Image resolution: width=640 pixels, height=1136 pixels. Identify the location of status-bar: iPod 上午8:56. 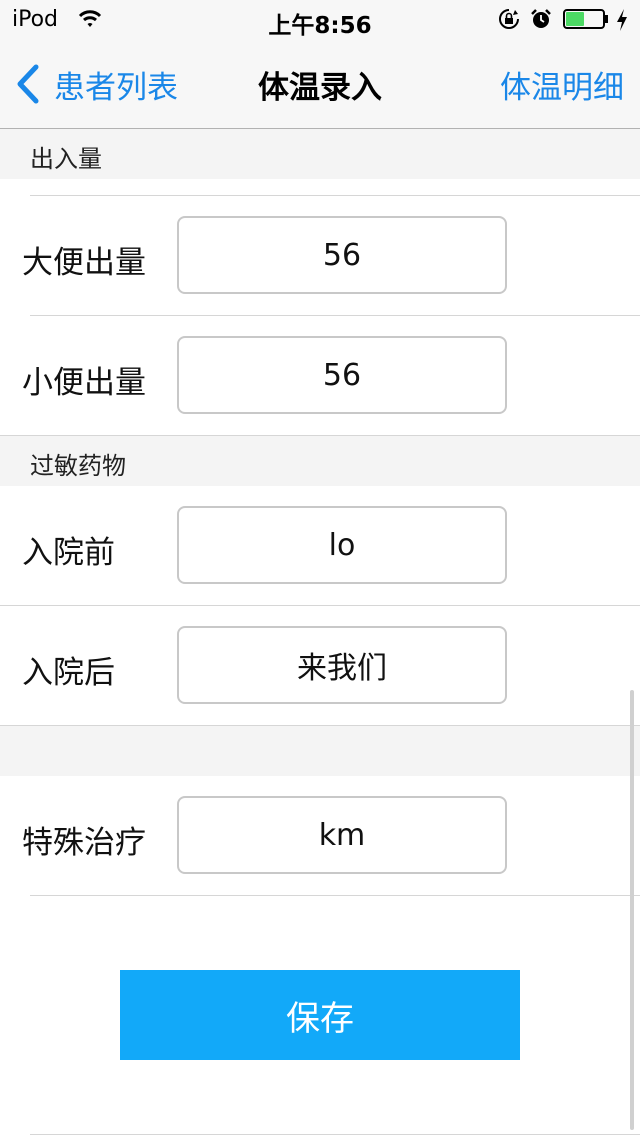
(320, 20).